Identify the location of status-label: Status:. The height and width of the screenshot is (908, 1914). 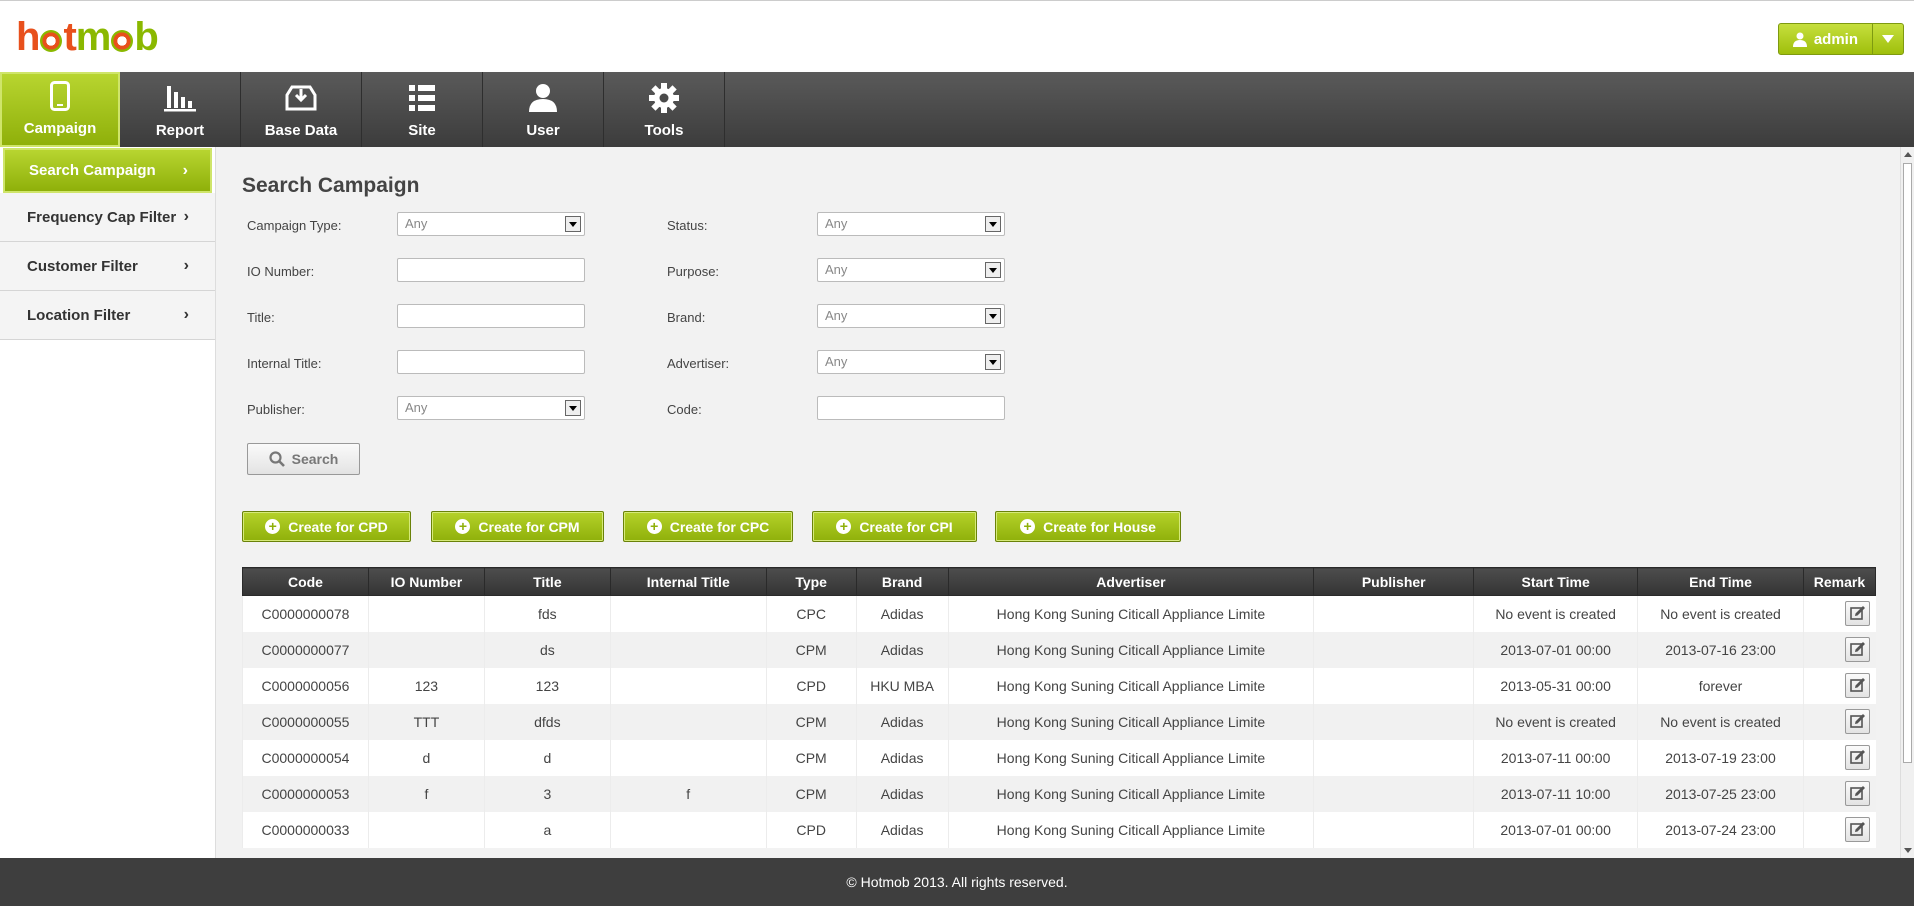
(687, 225).